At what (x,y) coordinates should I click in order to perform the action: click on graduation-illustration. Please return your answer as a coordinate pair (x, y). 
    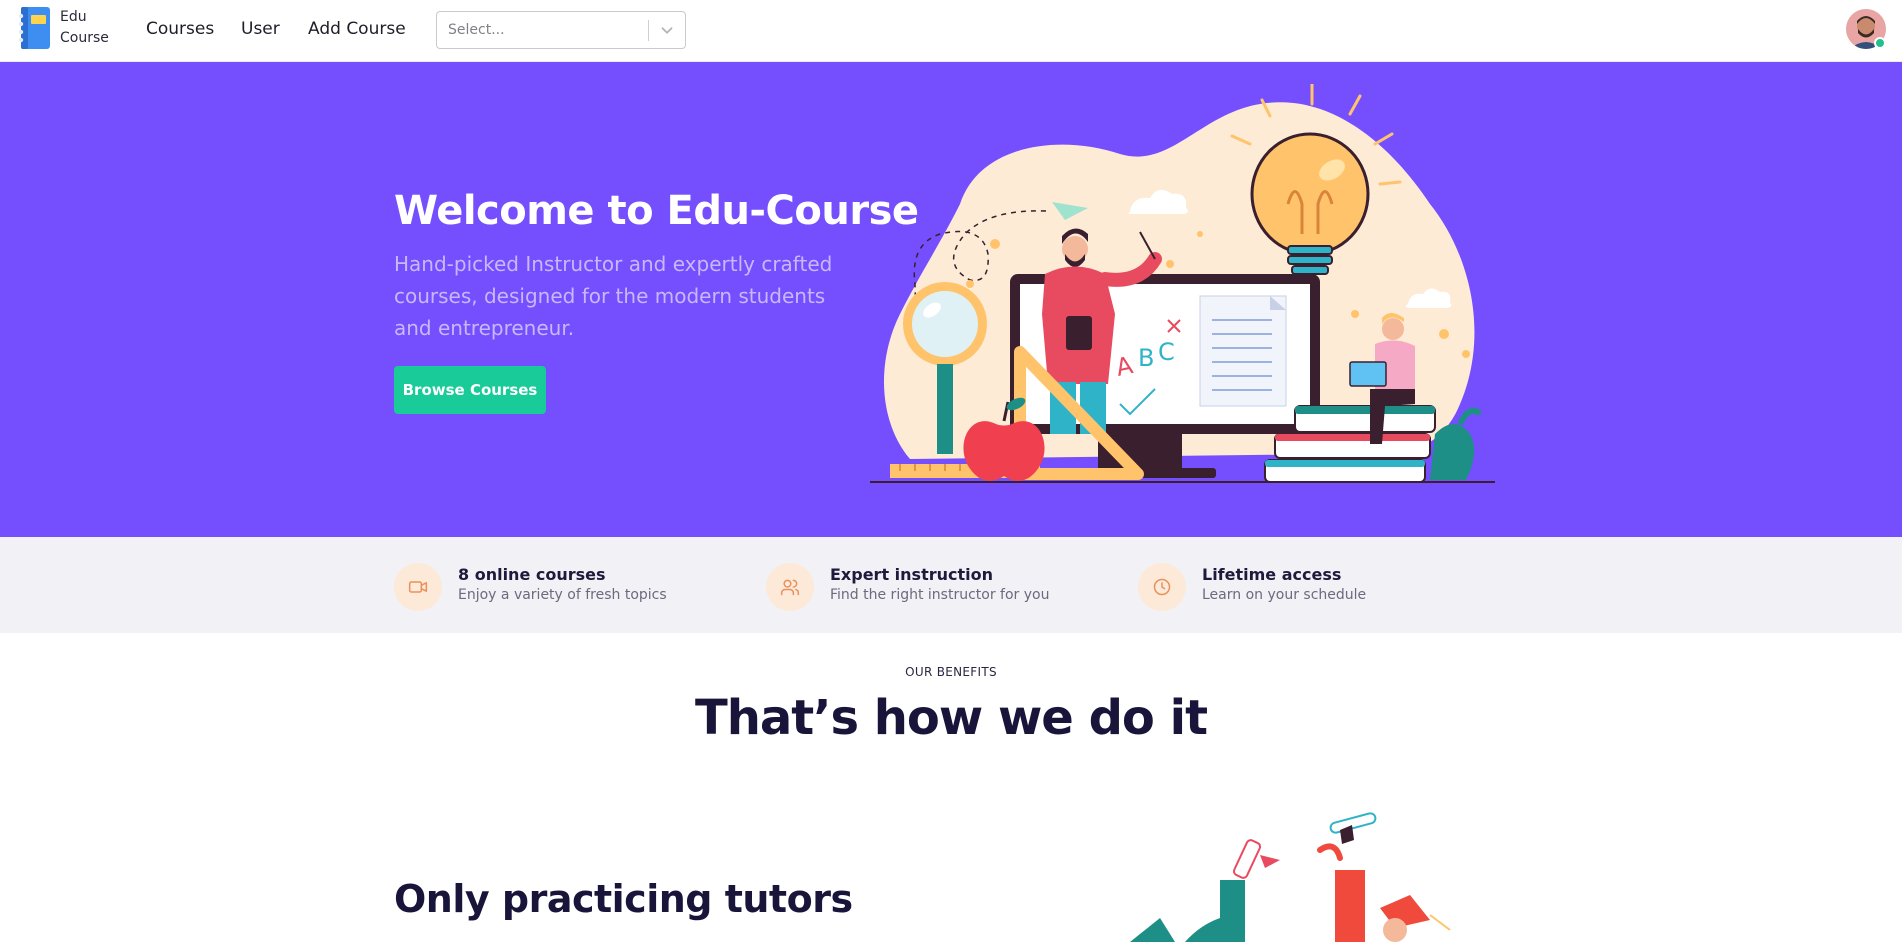
    Looking at the image, I should click on (1290, 877).